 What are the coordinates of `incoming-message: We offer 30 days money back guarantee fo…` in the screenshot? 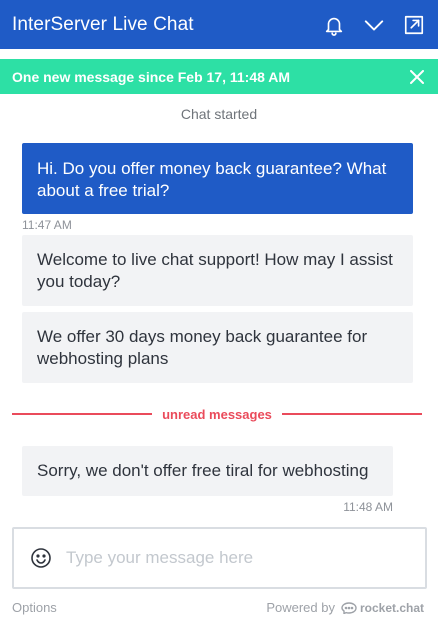 It's located at (217, 347).